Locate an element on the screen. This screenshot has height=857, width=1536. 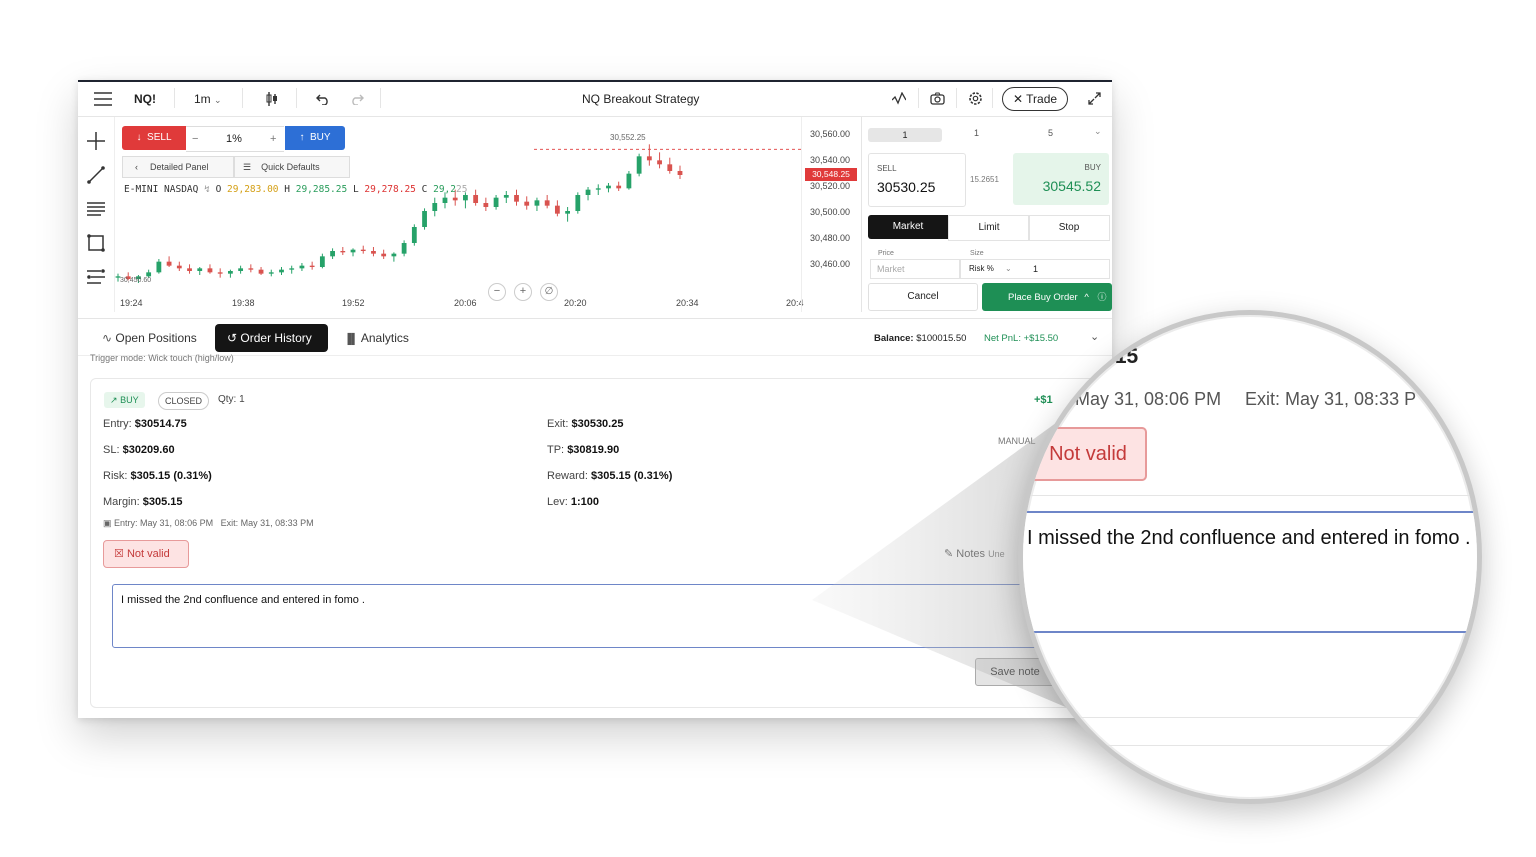
trade-label: Trade is located at coordinates (1042, 99).